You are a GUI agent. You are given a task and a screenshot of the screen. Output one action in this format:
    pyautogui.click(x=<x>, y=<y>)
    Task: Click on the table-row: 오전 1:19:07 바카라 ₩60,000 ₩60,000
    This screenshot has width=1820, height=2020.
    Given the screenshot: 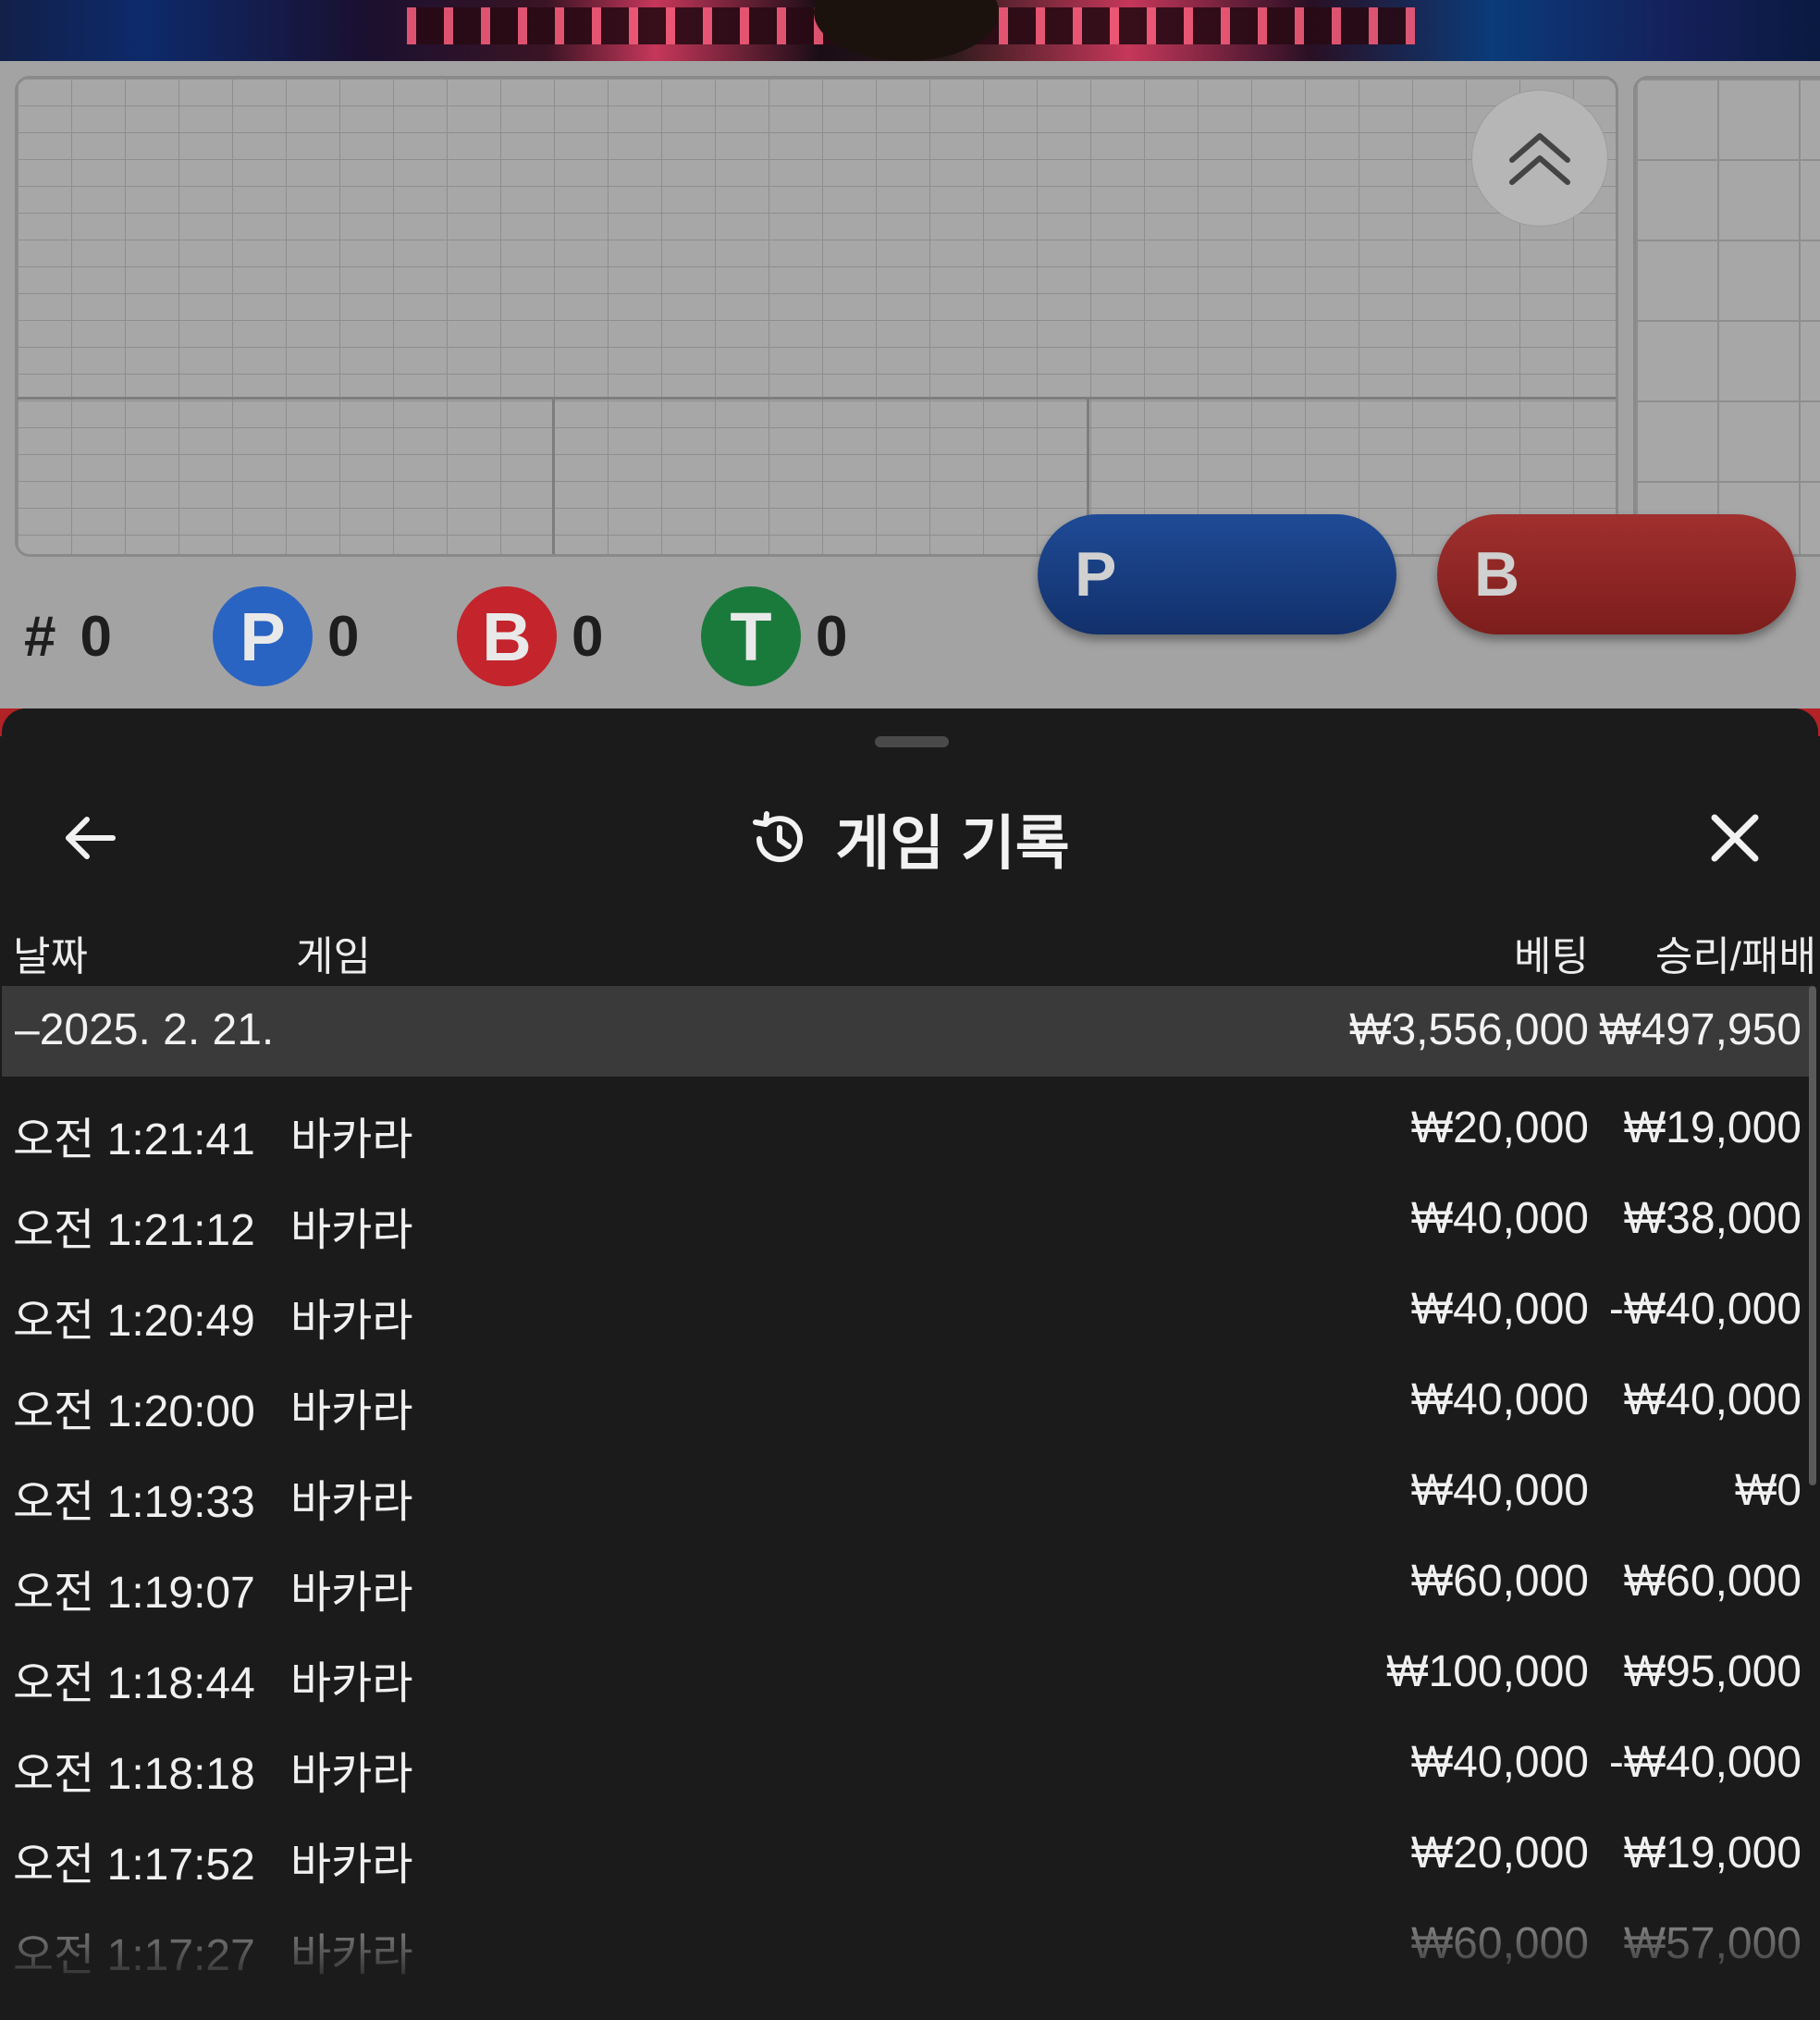 What is the action you would take?
    pyautogui.click(x=906, y=1575)
    